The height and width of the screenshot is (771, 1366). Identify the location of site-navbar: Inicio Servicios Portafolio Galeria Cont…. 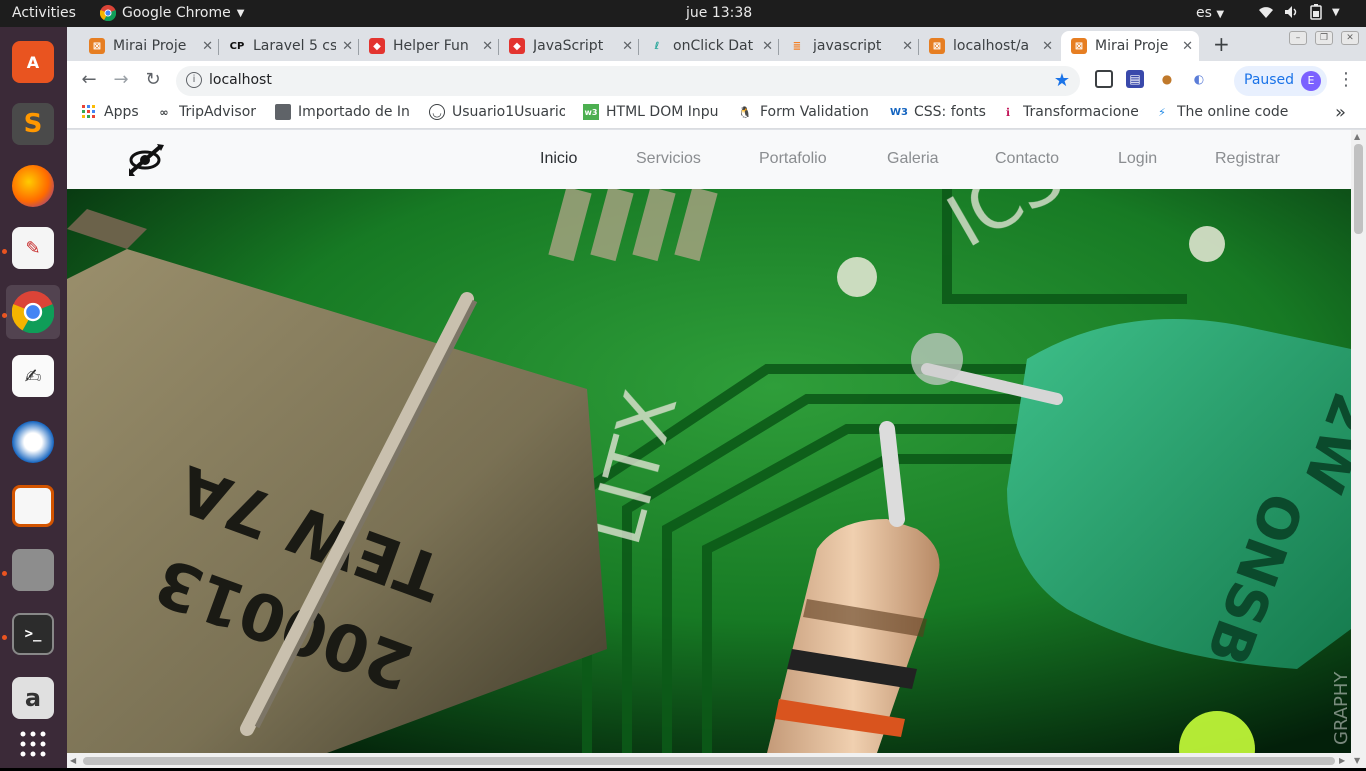
(709, 159).